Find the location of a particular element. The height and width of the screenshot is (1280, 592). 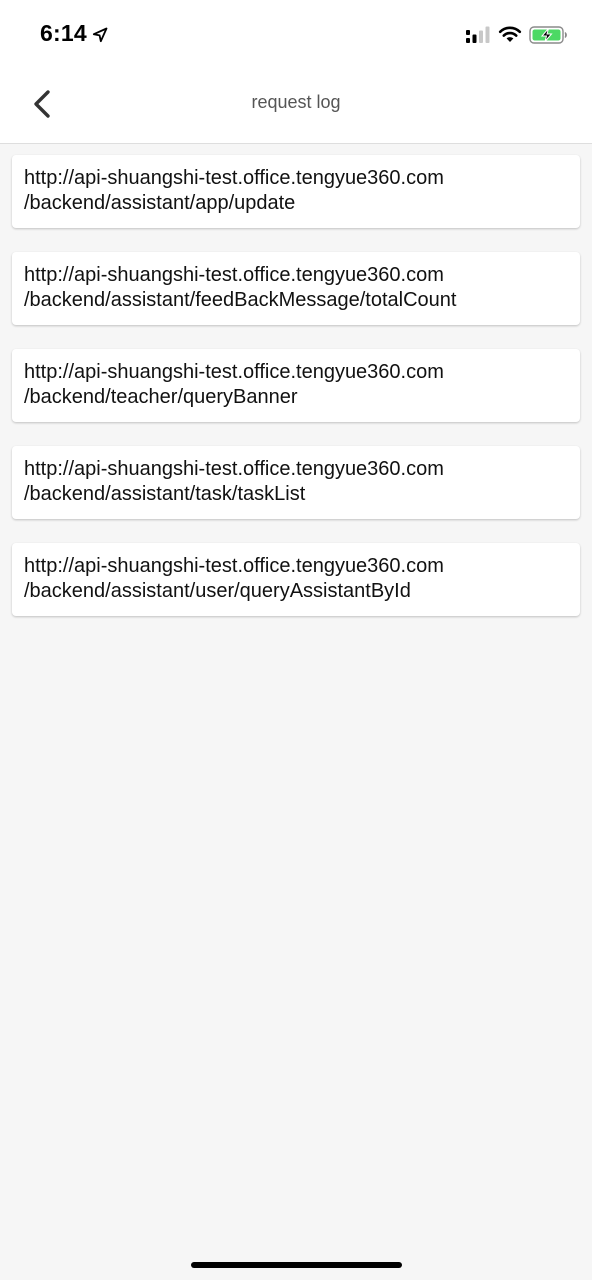

status-time: 6:14 is located at coordinates (63, 33).